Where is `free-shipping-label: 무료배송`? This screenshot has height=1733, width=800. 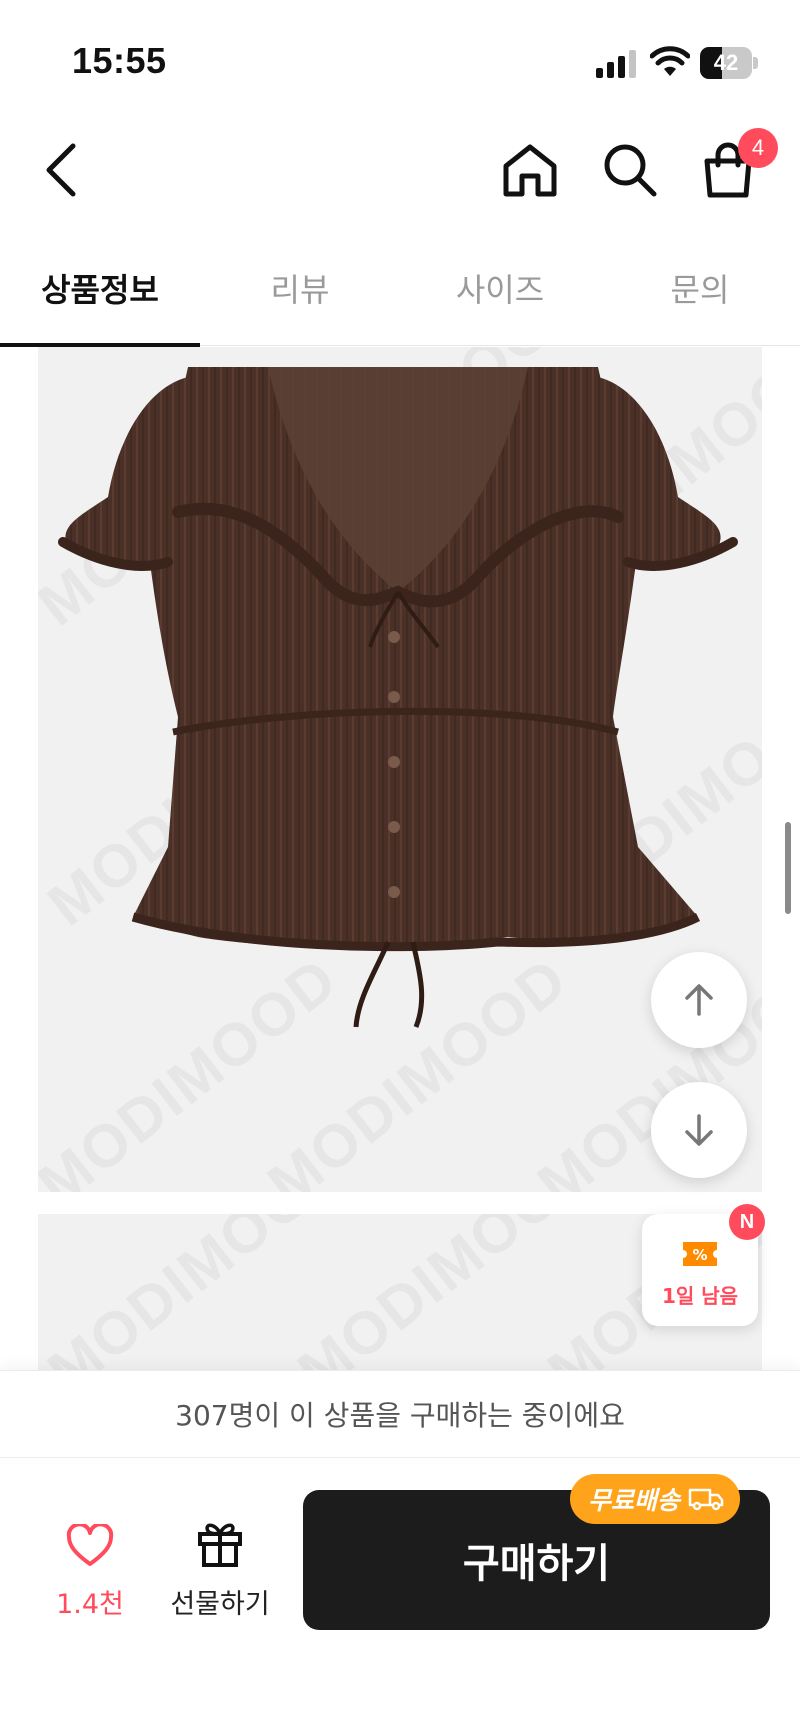 free-shipping-label: 무료배송 is located at coordinates (634, 1500).